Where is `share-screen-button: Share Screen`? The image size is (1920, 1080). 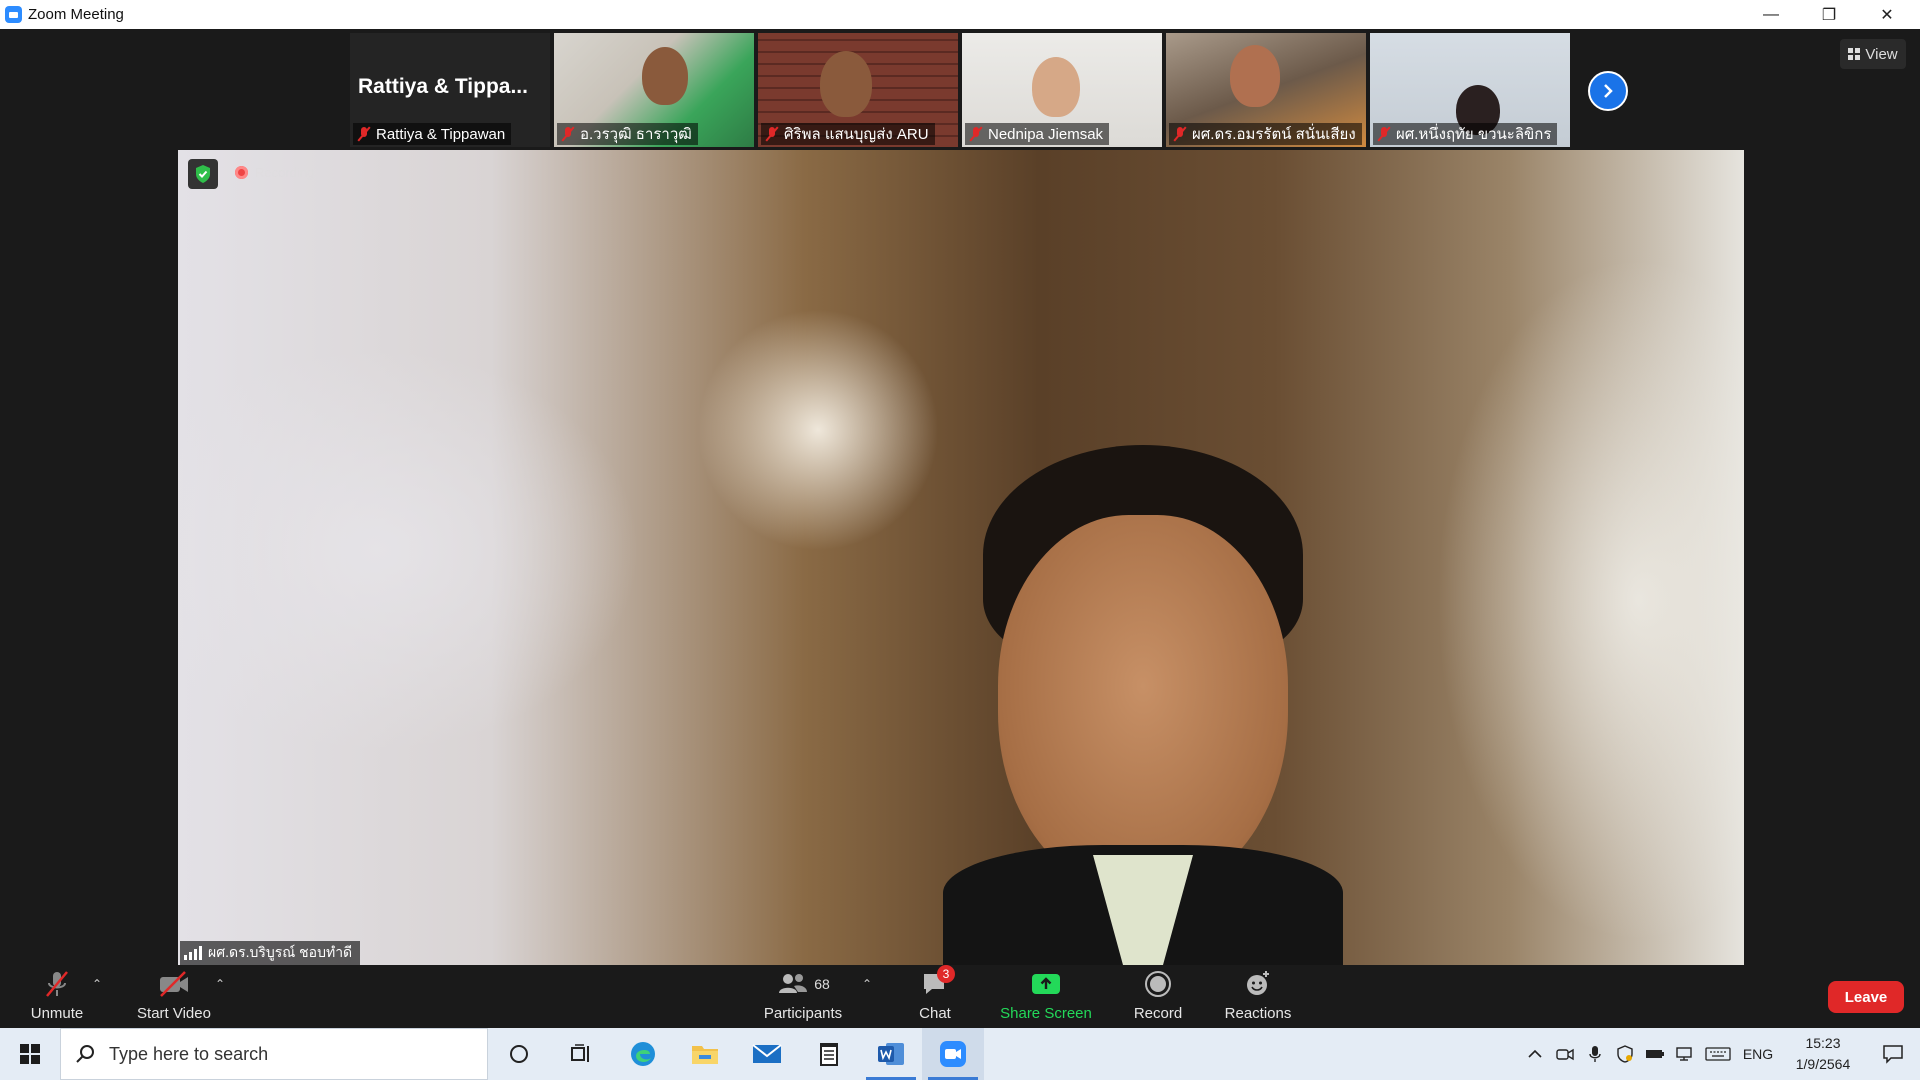 share-screen-button: Share Screen is located at coordinates (1046, 996).